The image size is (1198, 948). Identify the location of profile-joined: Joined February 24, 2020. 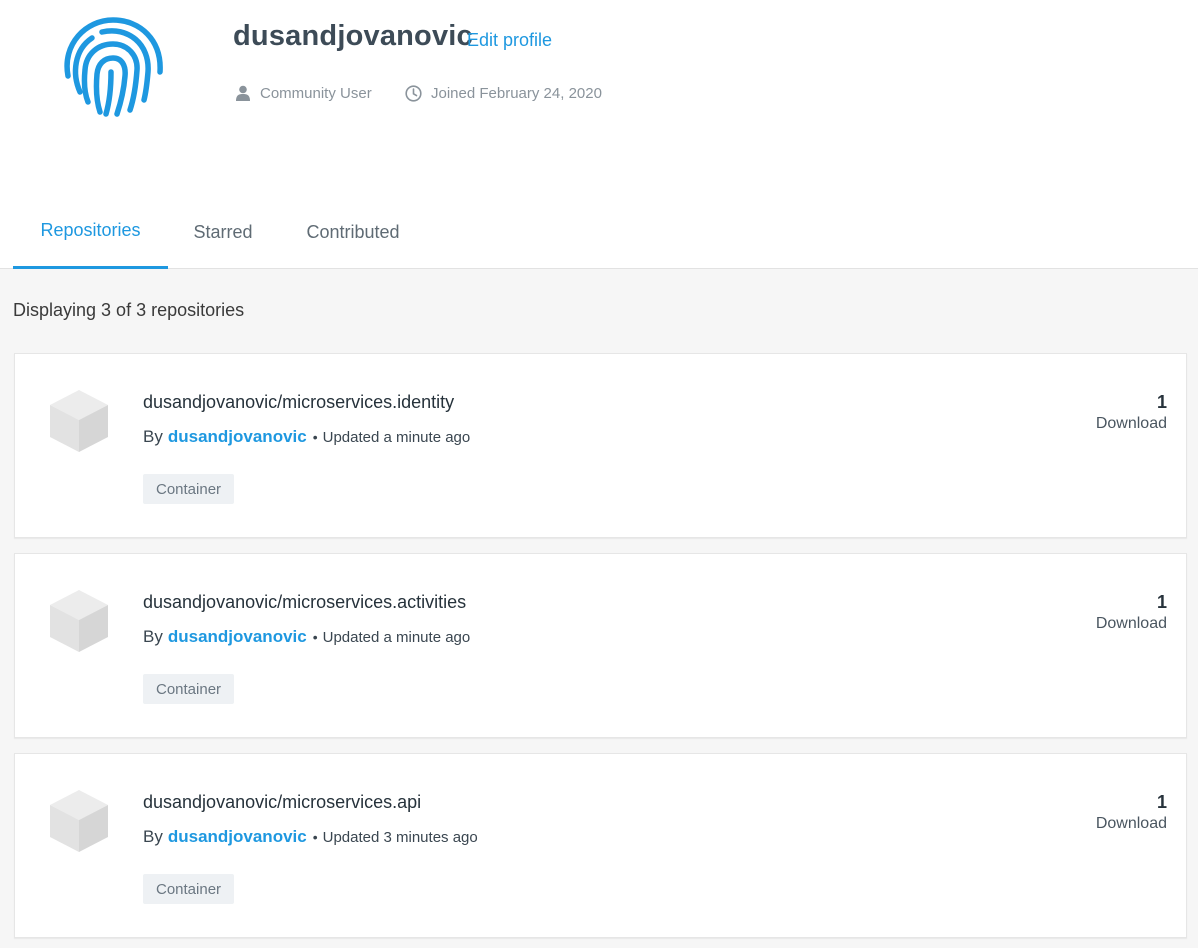
(503, 93).